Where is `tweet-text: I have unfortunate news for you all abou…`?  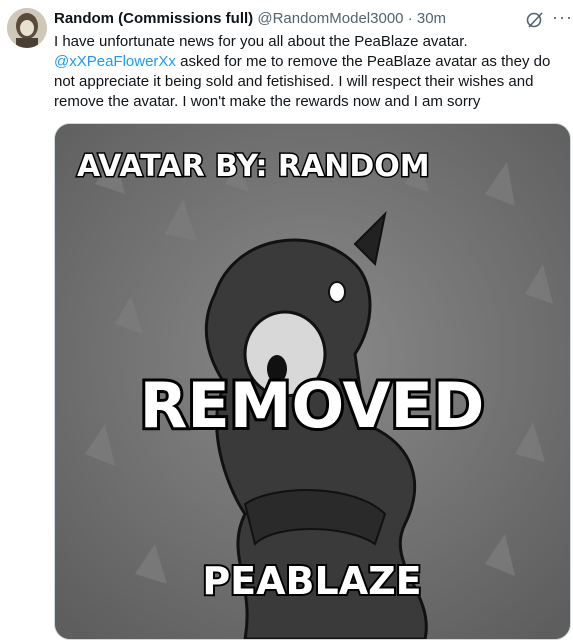 tweet-text: I have unfortunate news for you all abou… is located at coordinates (304, 72).